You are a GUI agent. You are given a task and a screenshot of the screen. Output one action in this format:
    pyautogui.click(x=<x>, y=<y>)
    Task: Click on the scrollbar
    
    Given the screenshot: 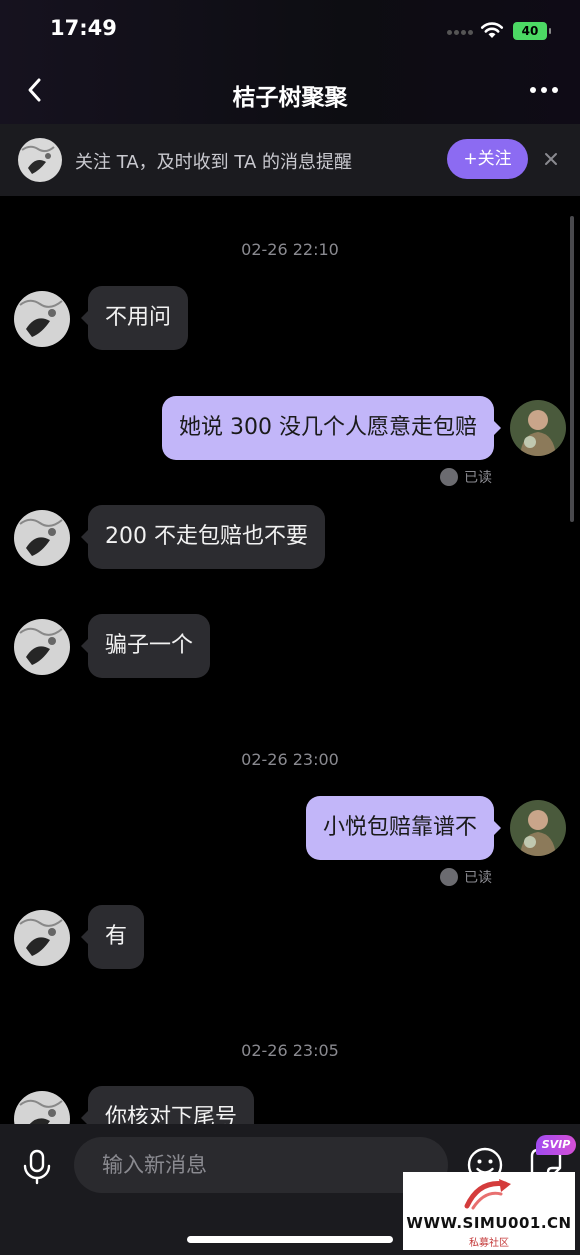 What is the action you would take?
    pyautogui.click(x=572, y=369)
    